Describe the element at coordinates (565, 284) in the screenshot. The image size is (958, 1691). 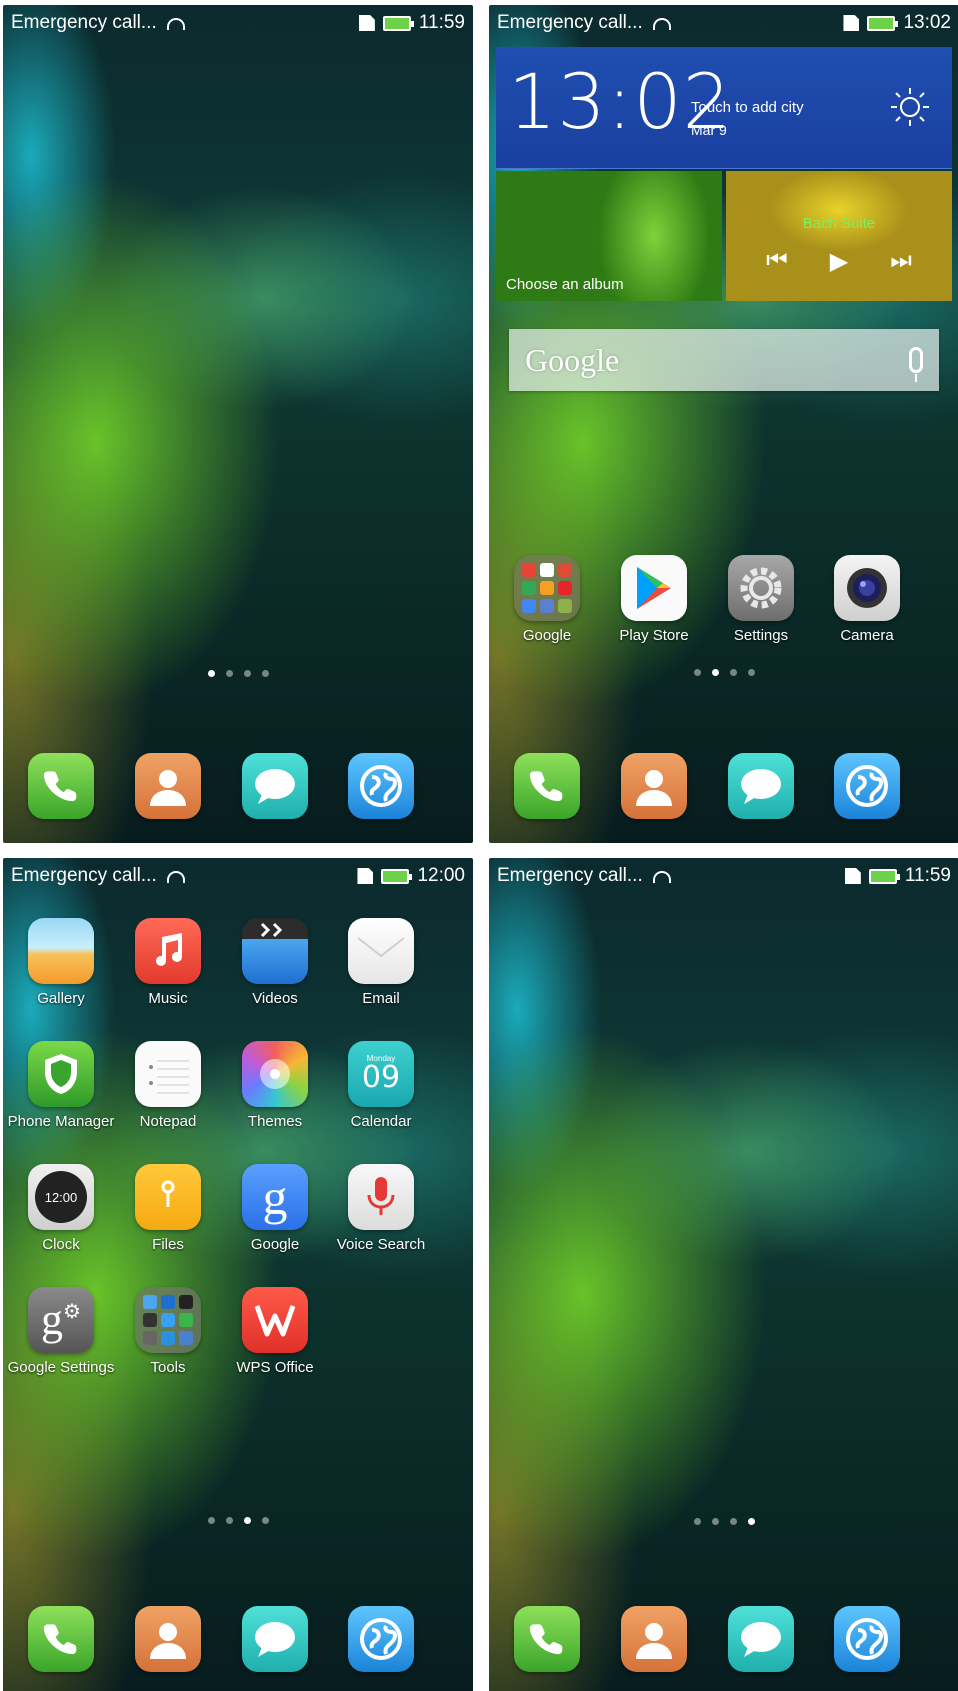
I see `choose-album-label: Choose an album` at that location.